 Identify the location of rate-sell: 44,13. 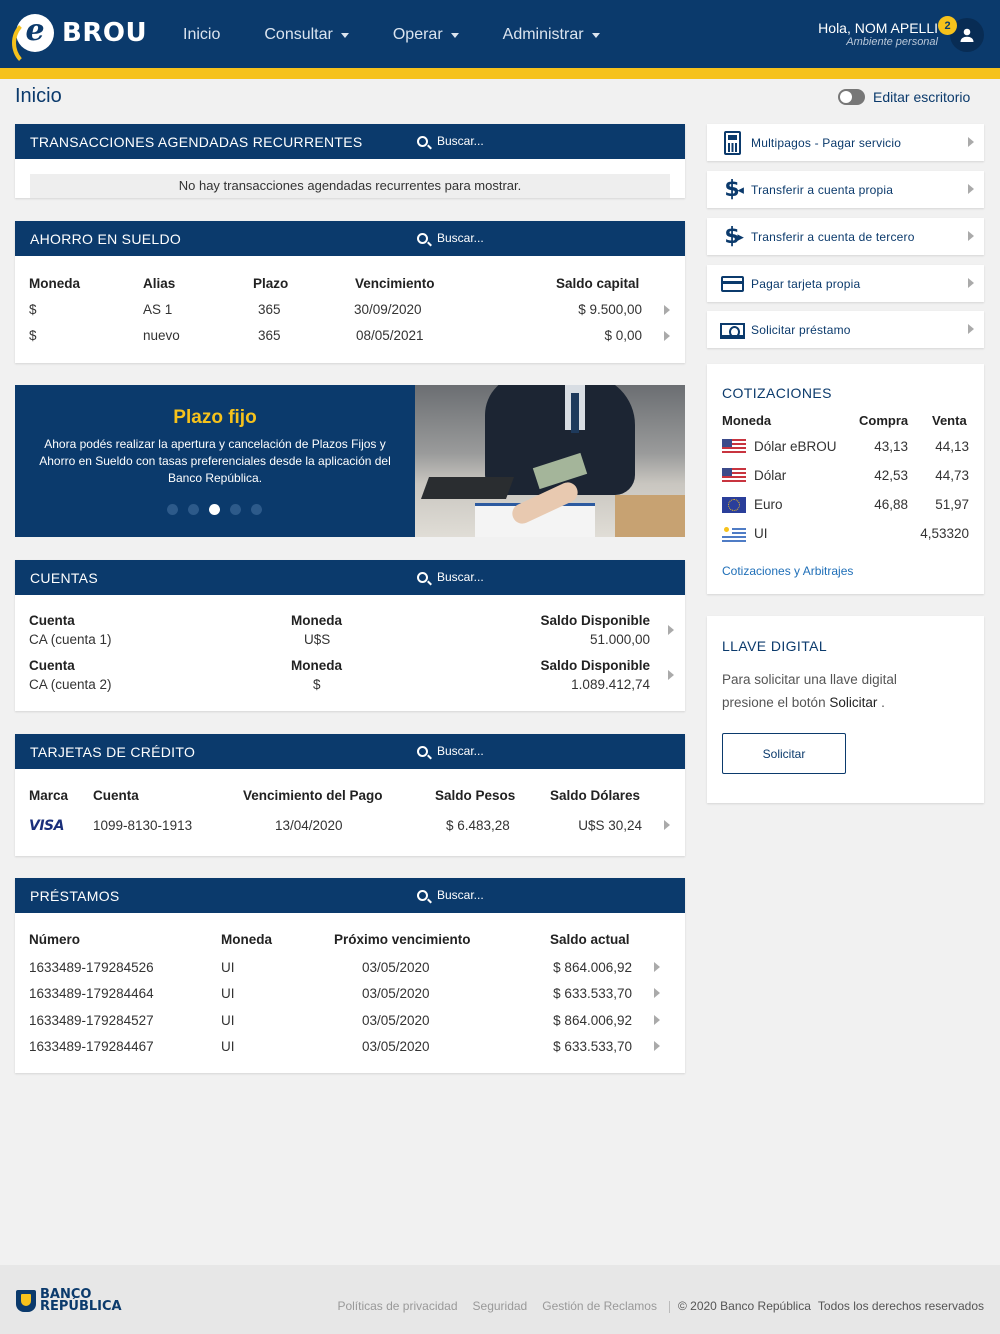
(952, 446).